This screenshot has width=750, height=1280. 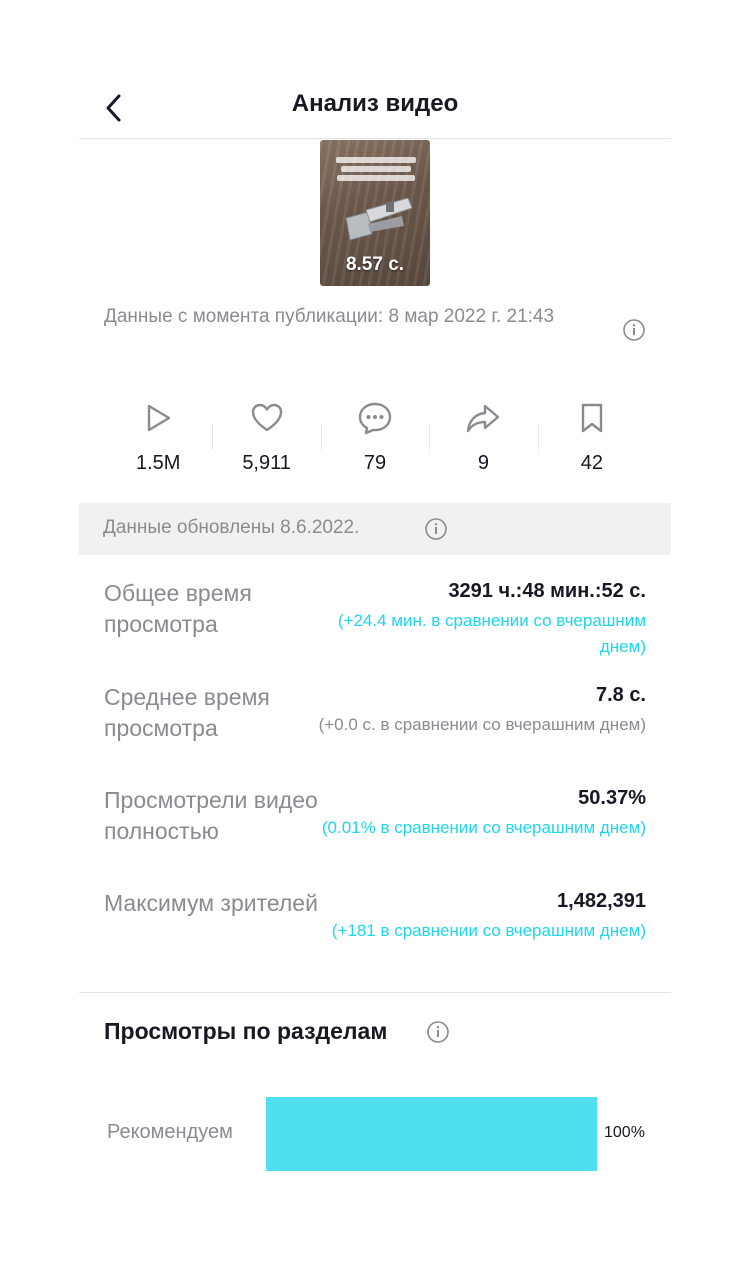 What do you see at coordinates (211, 903) in the screenshot?
I see `metric-label: Максимум зрителей` at bounding box center [211, 903].